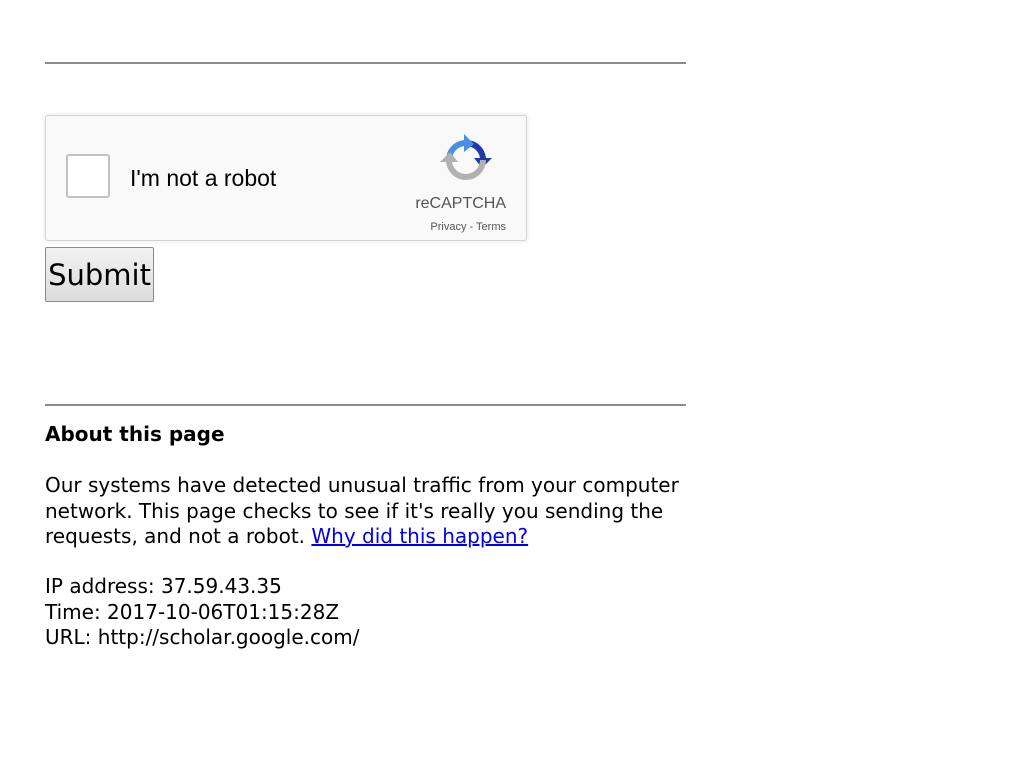 The width and height of the screenshot is (1024, 768). What do you see at coordinates (419, 536) in the screenshot?
I see `why-did-this-happen-link: Why did this happen?` at bounding box center [419, 536].